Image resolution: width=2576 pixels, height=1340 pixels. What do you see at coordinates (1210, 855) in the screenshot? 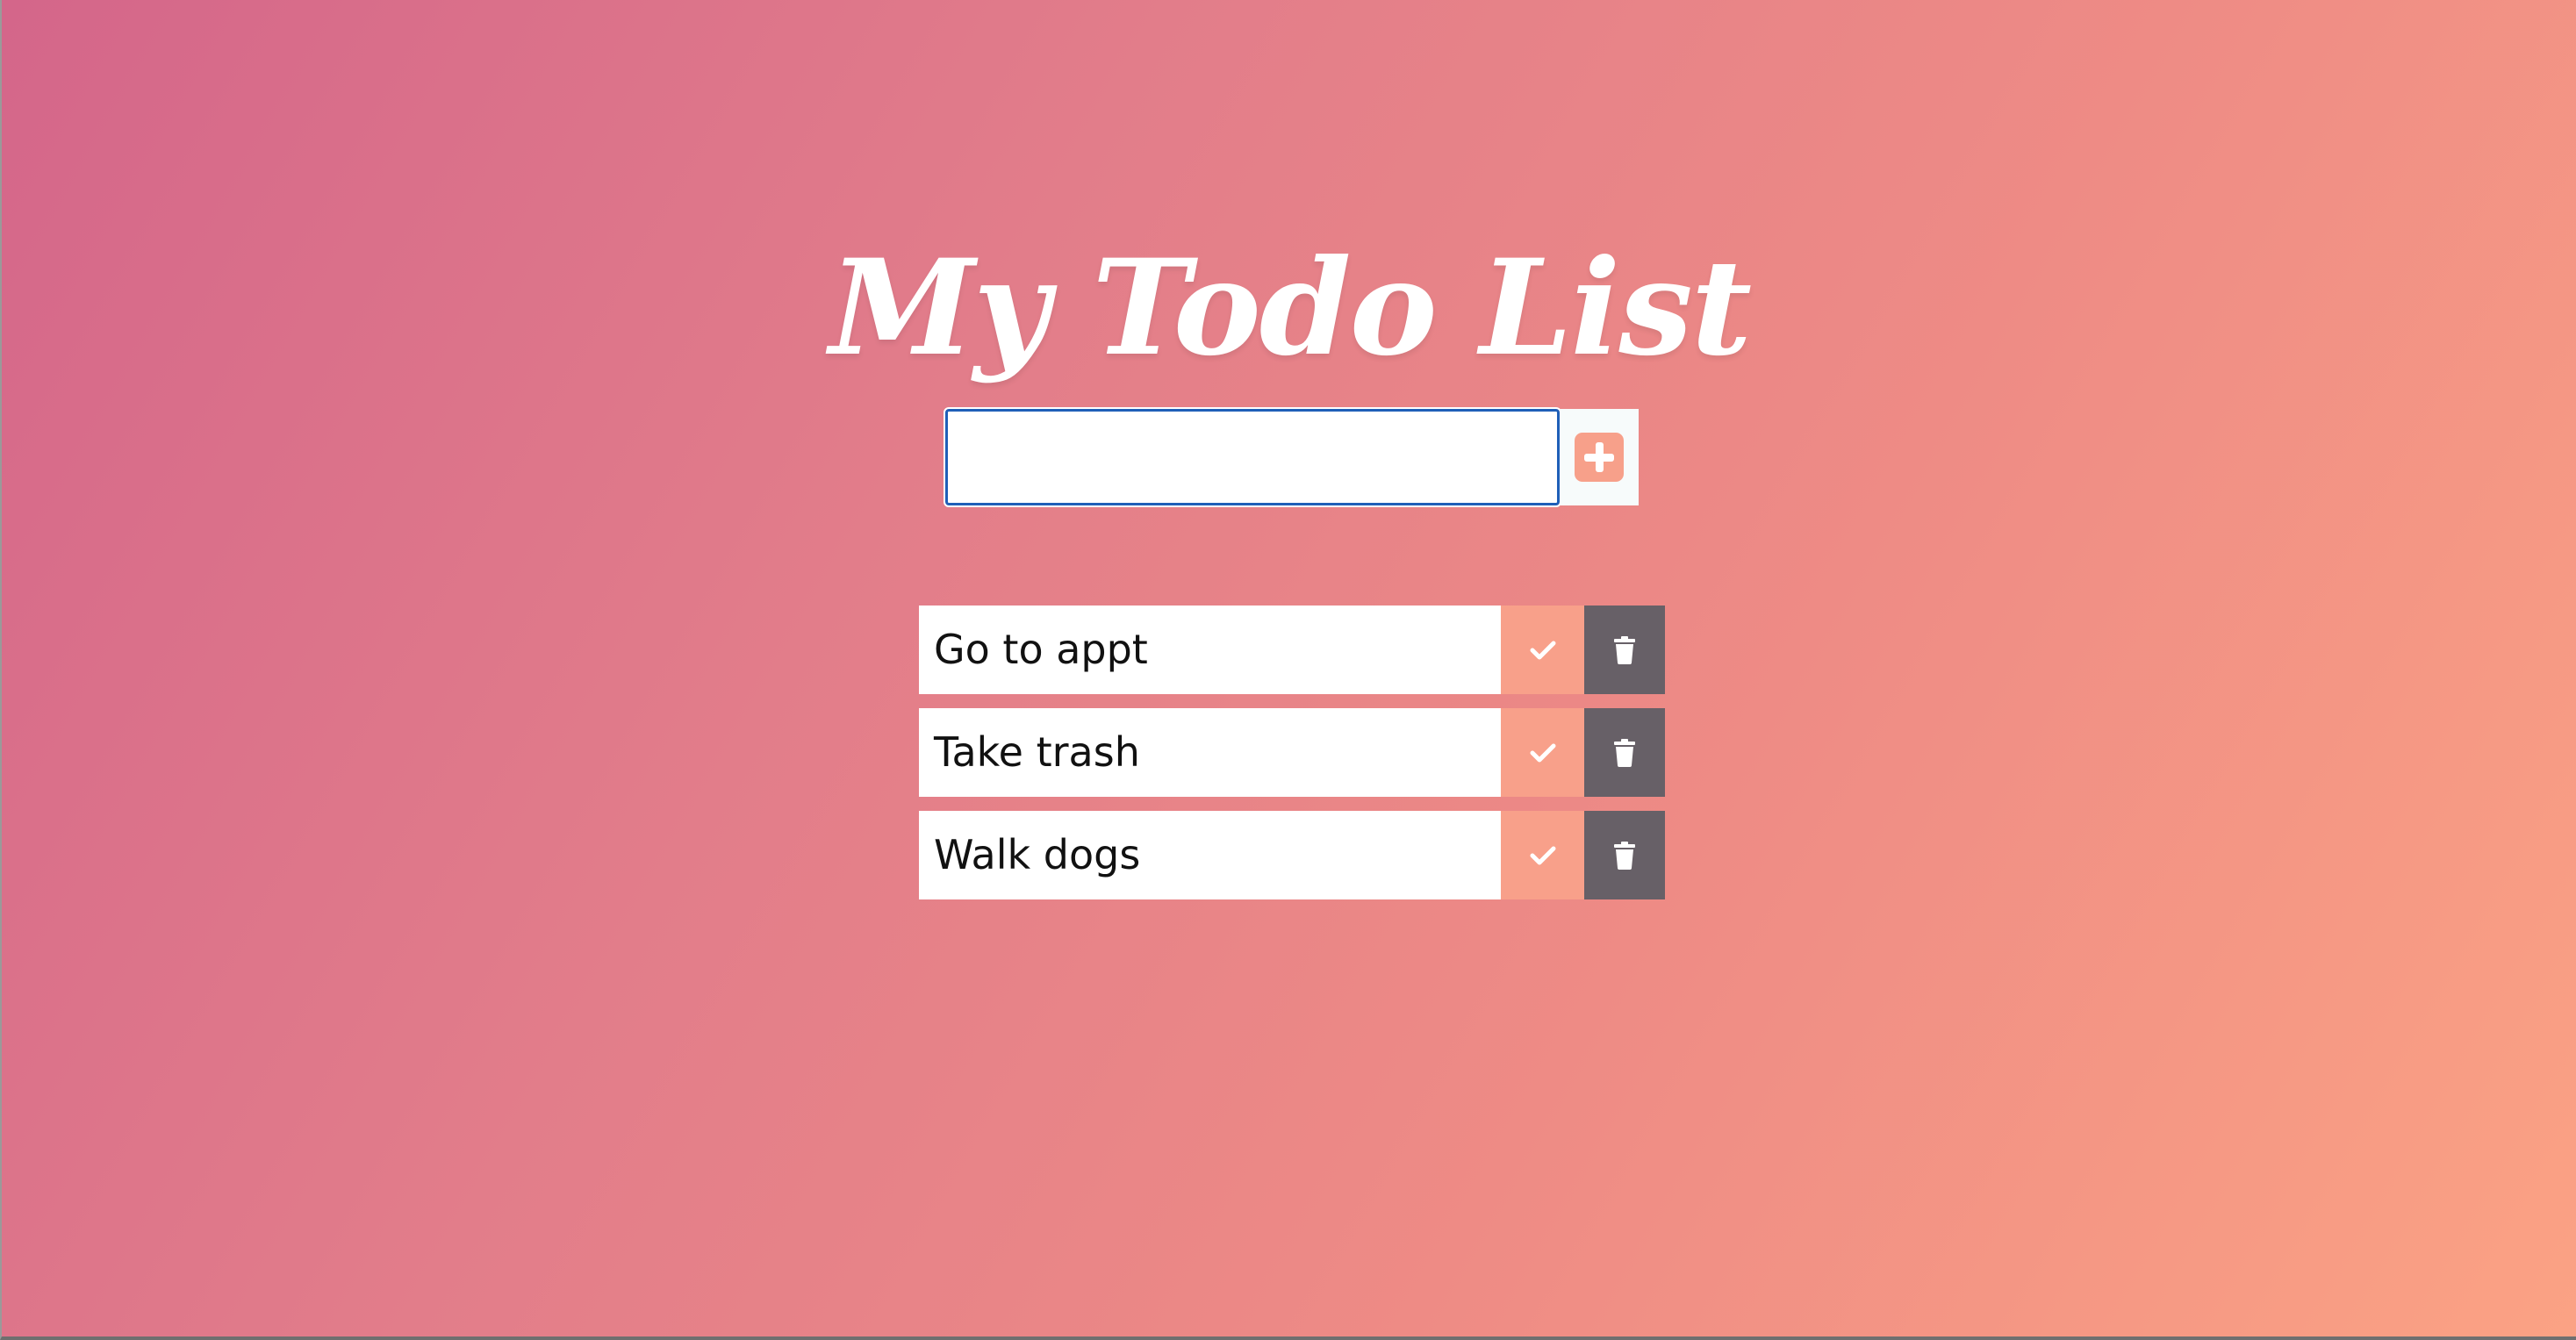
I see `todo-text: Walk dogs` at bounding box center [1210, 855].